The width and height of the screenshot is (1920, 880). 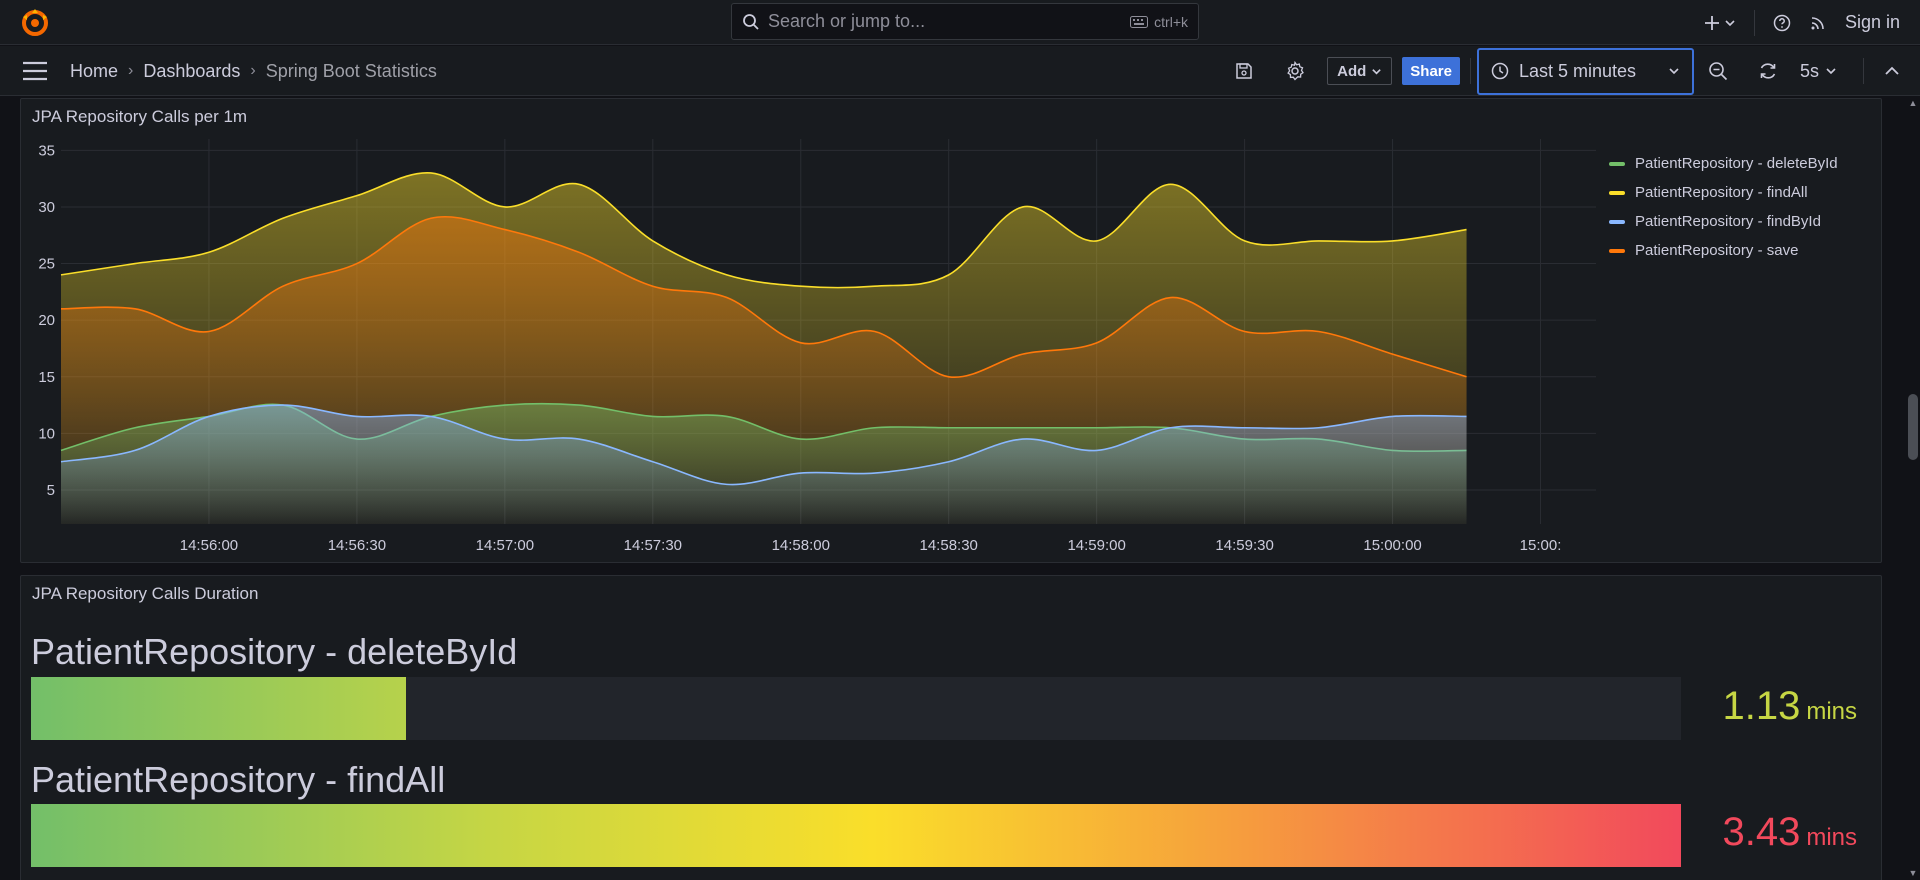 What do you see at coordinates (1728, 221) in the screenshot?
I see `legend-label: PatientRepository - findById` at bounding box center [1728, 221].